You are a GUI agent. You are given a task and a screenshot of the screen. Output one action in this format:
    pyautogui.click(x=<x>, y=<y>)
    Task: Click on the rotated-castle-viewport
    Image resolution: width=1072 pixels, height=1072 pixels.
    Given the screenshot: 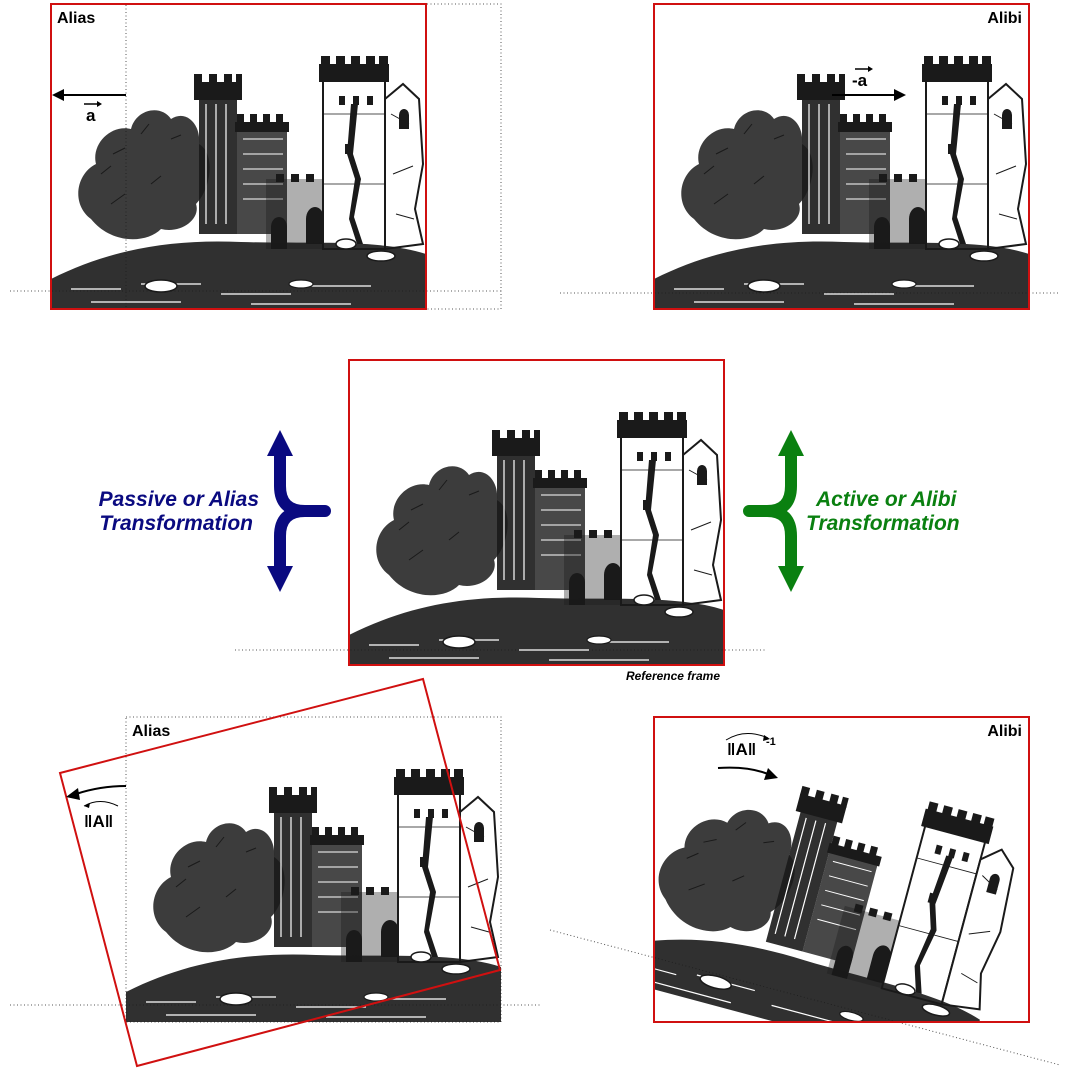 What is the action you would take?
    pyautogui.click(x=841, y=876)
    